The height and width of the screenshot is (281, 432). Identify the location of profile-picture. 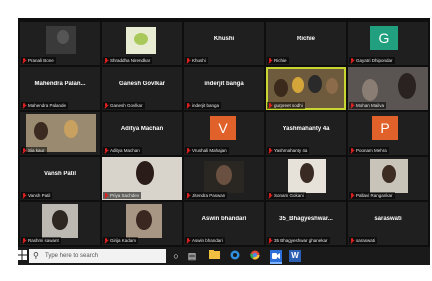
(141, 40).